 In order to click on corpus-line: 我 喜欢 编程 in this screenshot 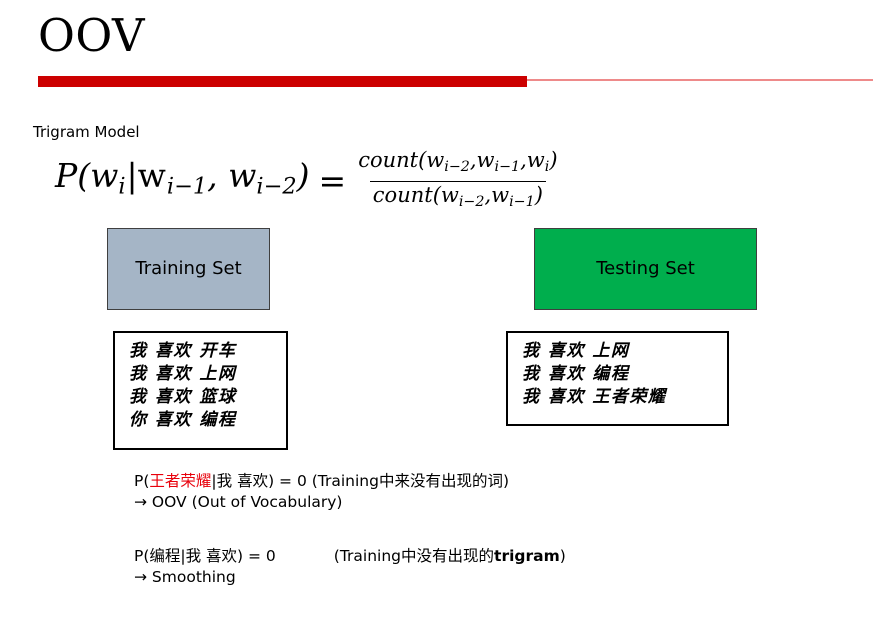, I will do `click(576, 374)`.